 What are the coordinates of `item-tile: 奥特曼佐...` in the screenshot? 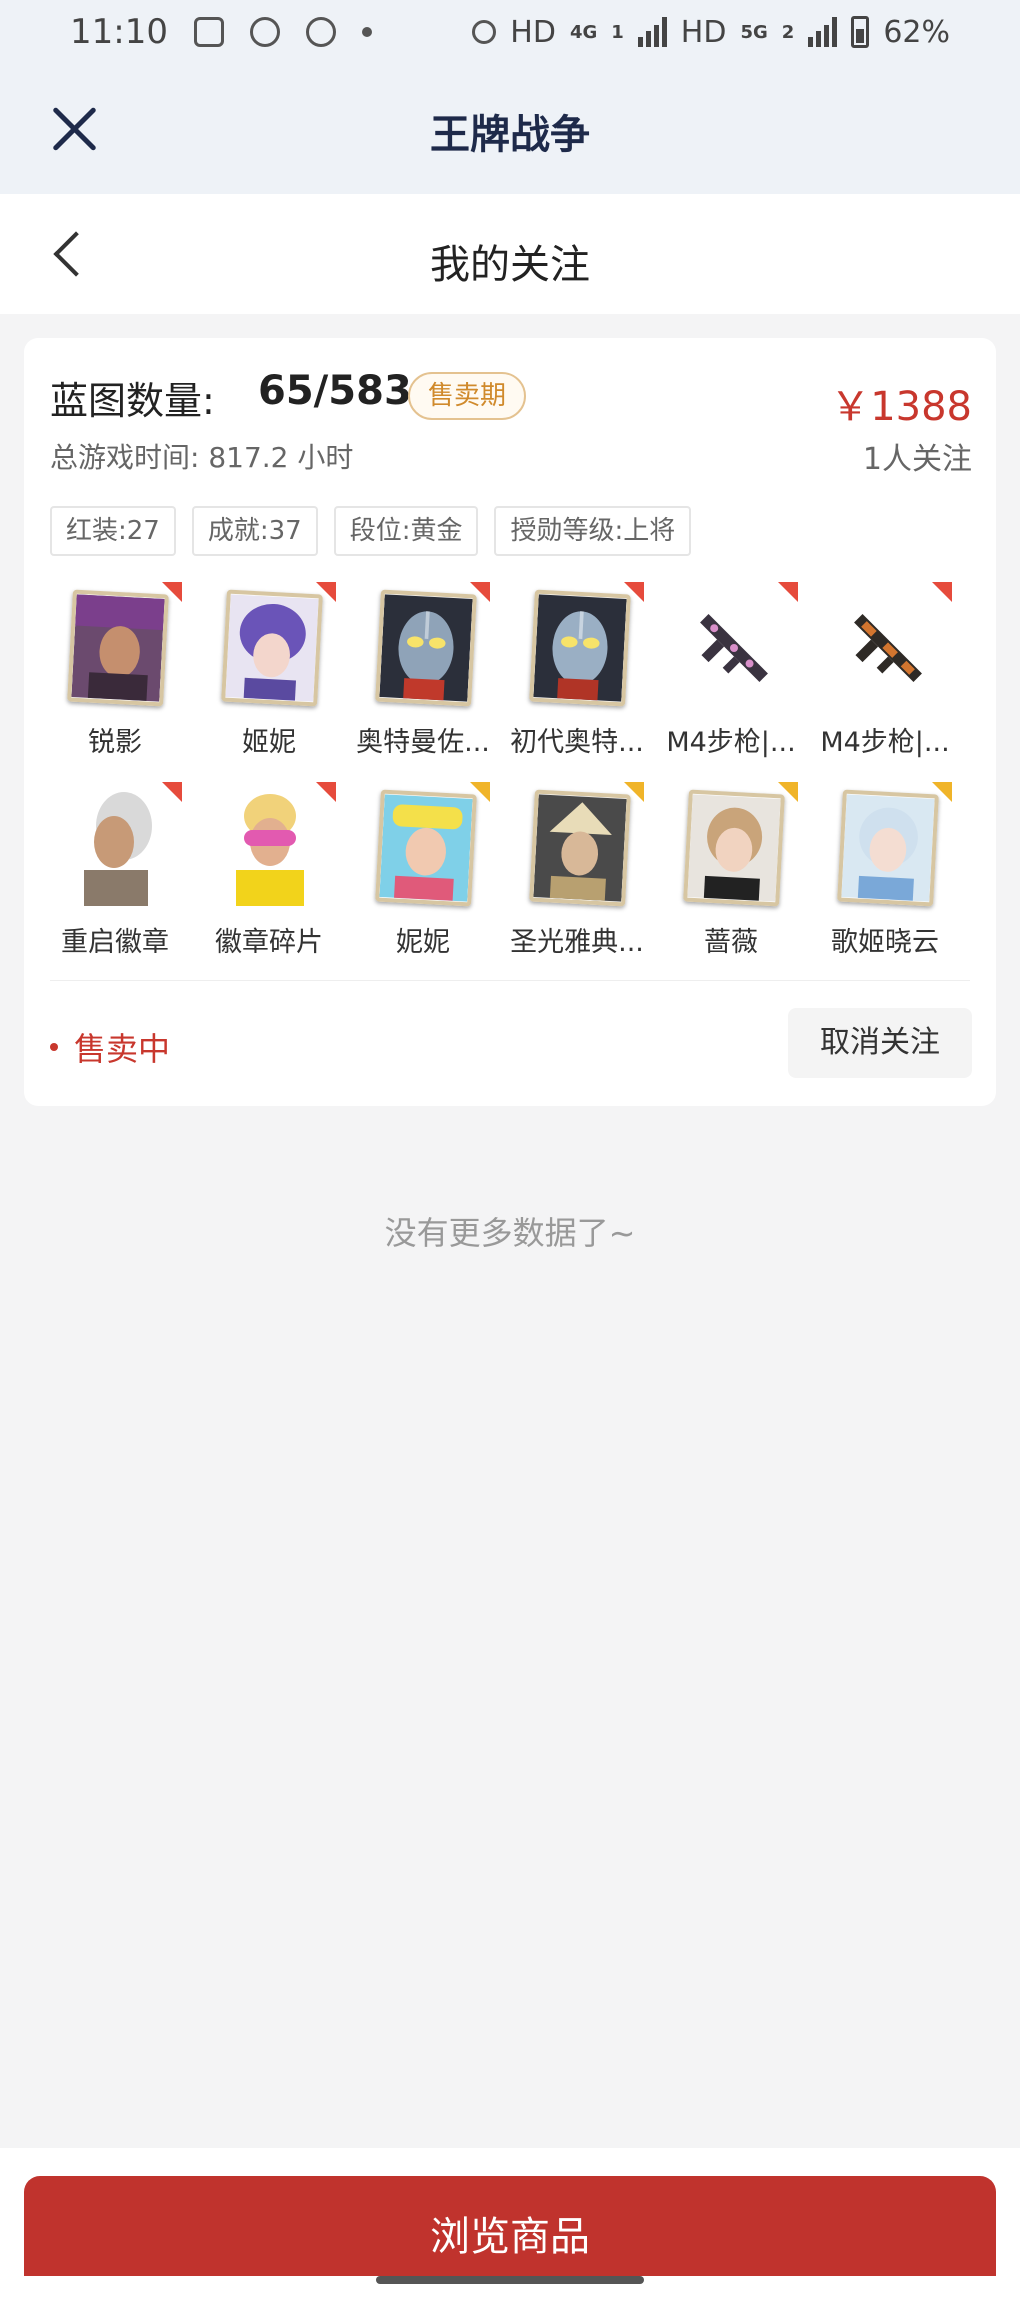 It's located at (423, 678).